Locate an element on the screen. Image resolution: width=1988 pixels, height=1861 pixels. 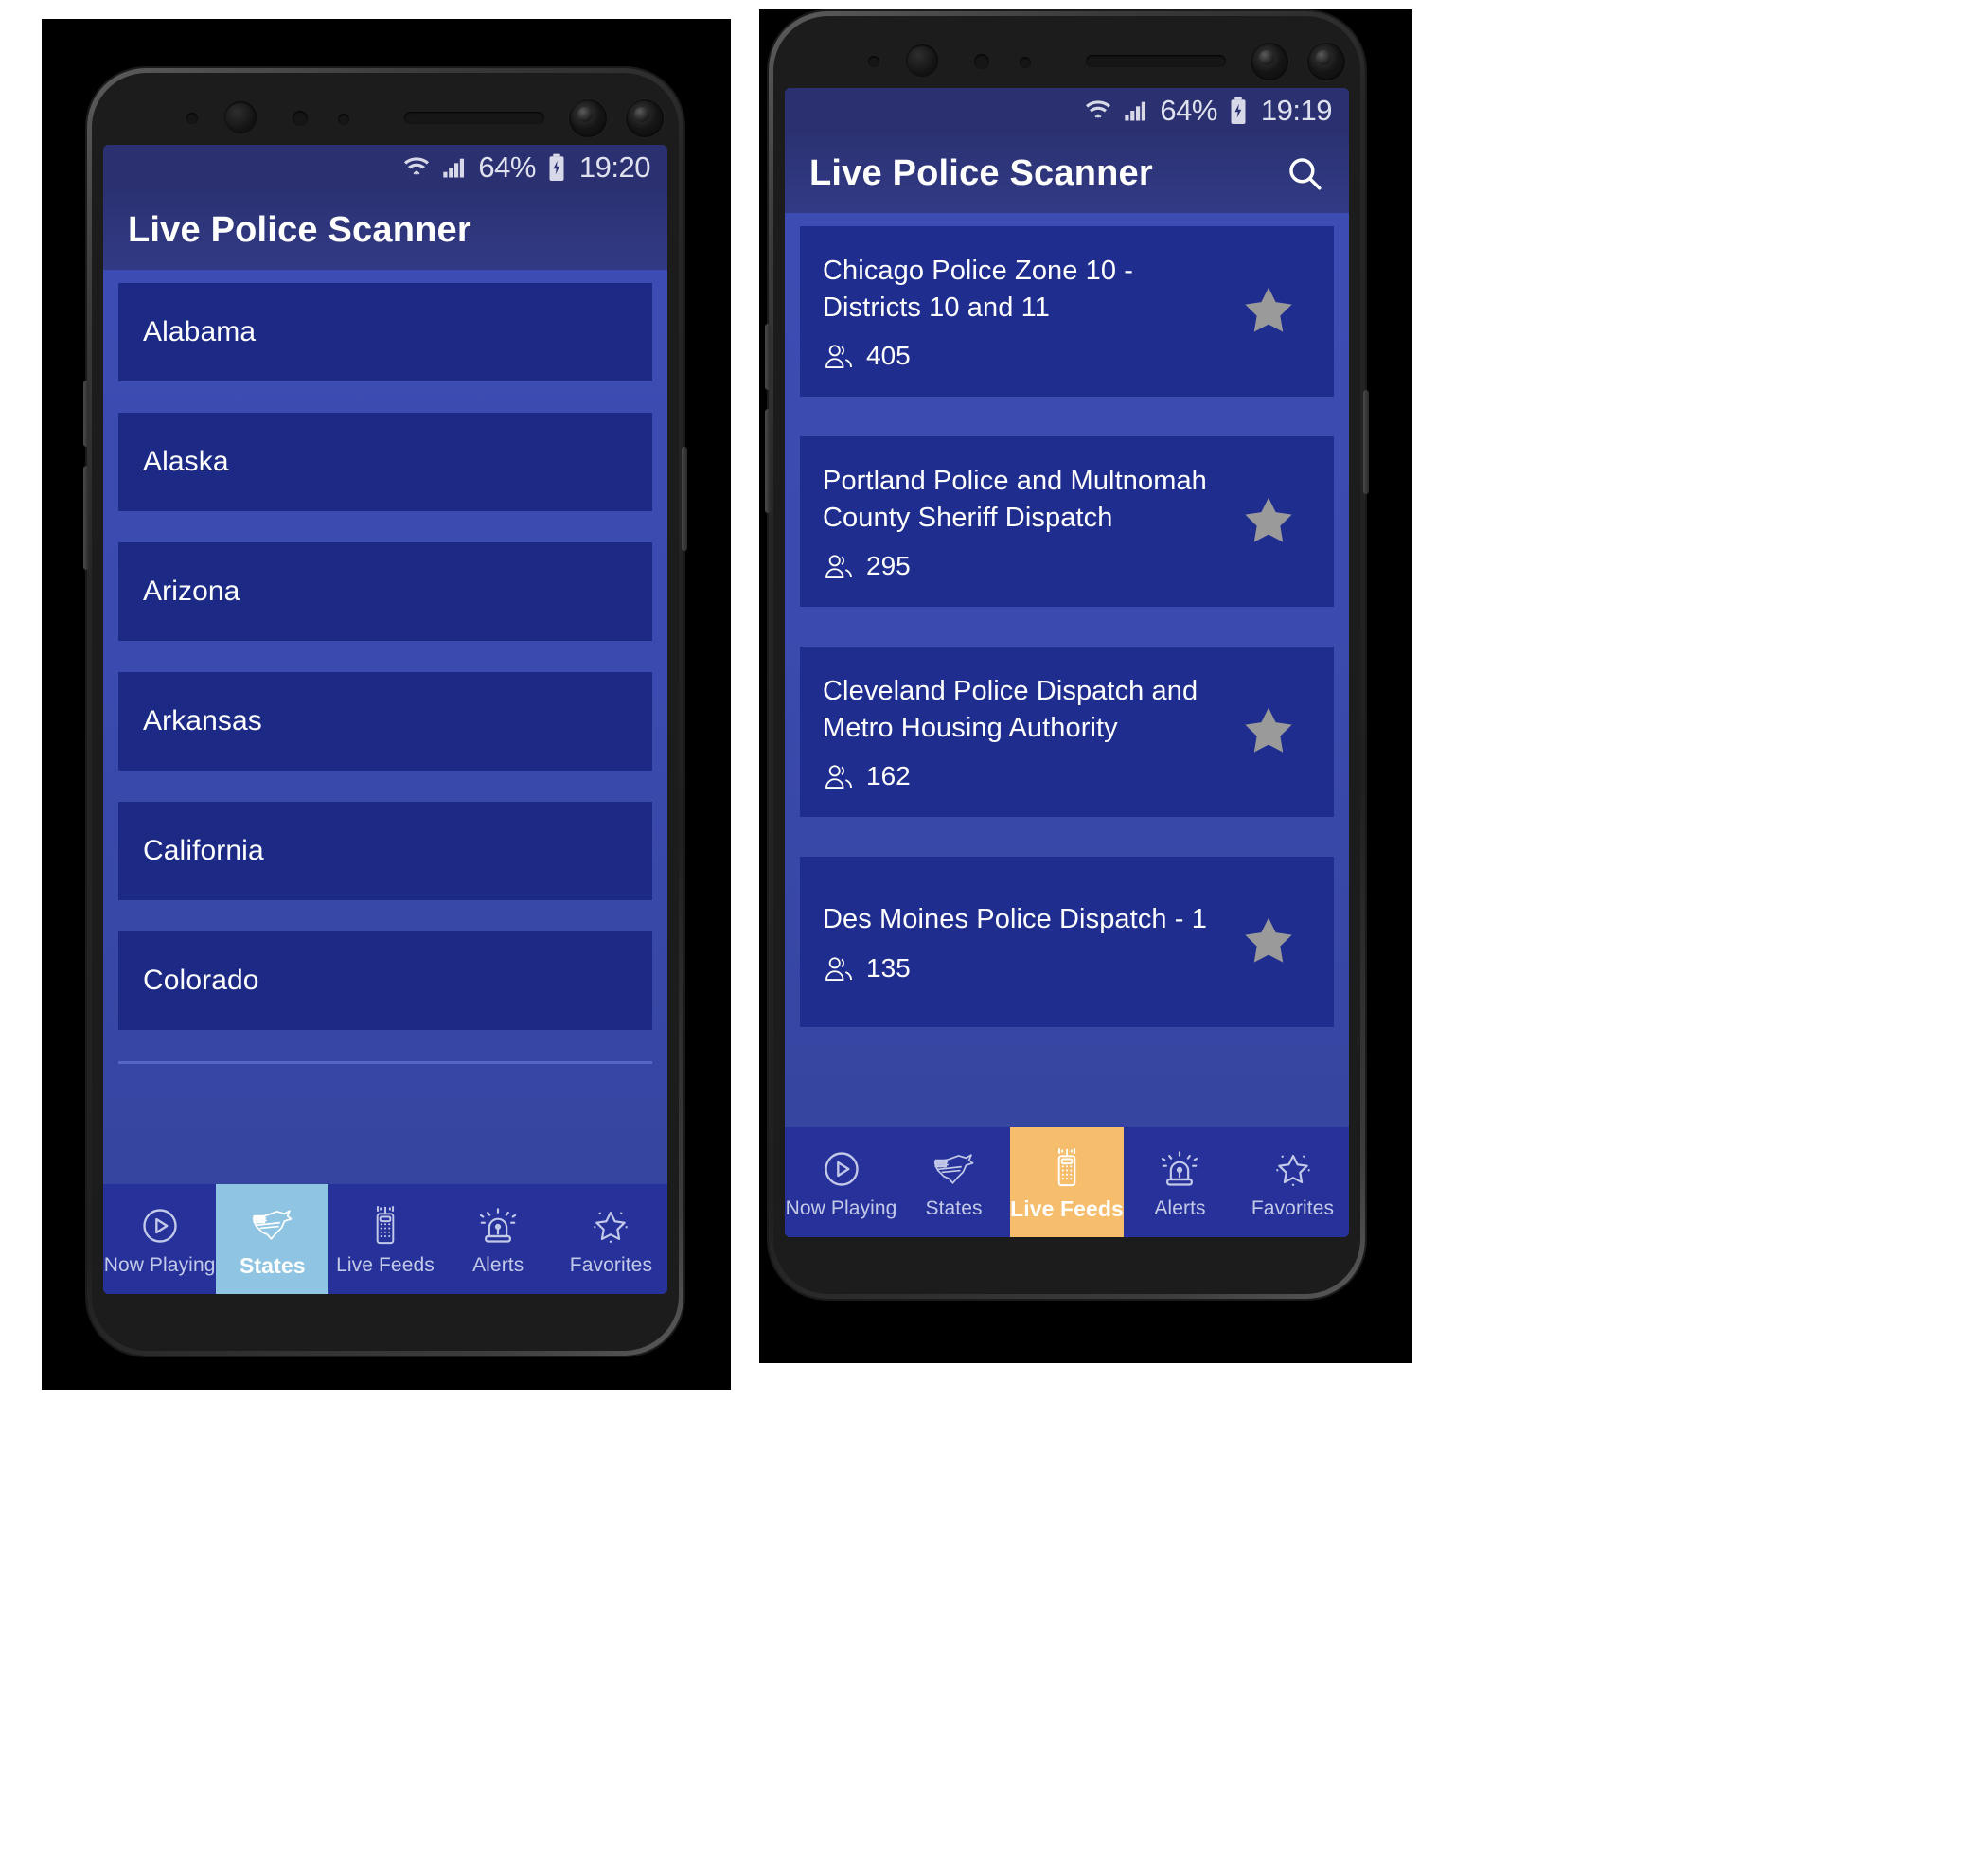
feed-info: Des Moines Police Dispatch - 1 135 is located at coordinates (1024, 942).